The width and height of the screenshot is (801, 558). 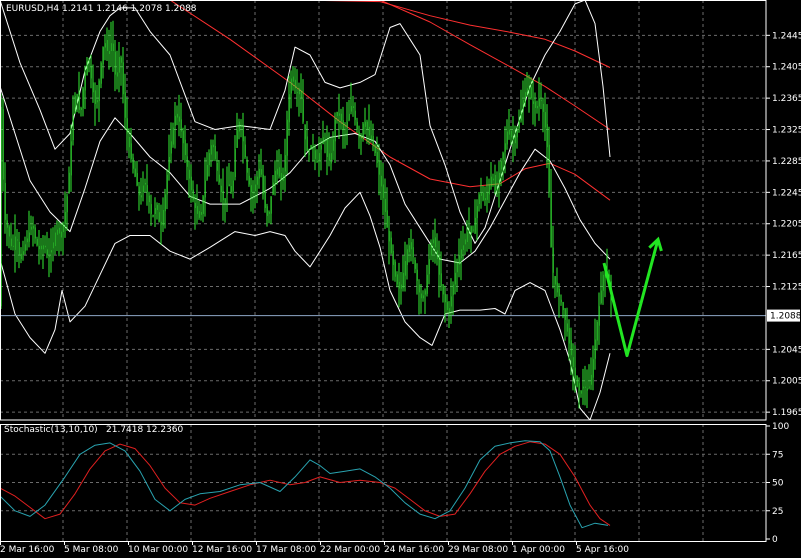 What do you see at coordinates (786, 350) in the screenshot?
I see `price-tick-label: 1.2045` at bounding box center [786, 350].